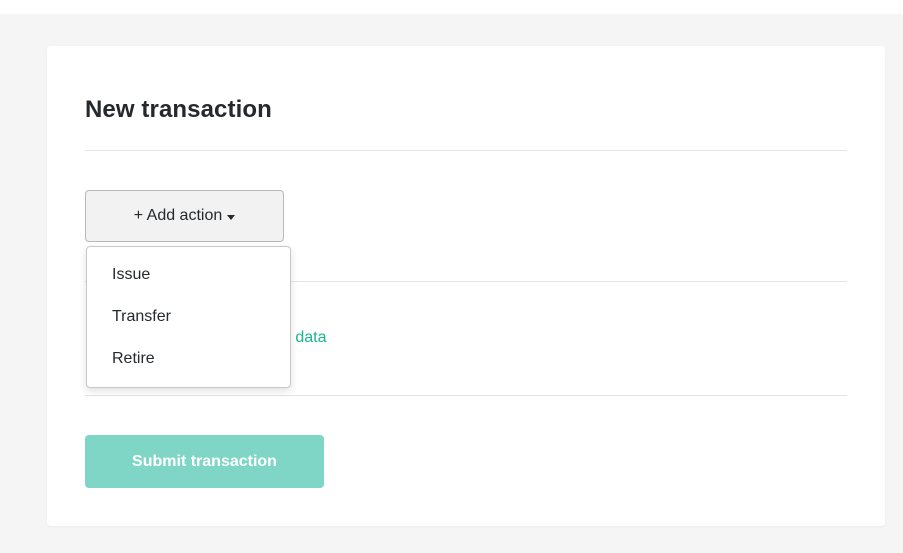 The image size is (903, 553). What do you see at coordinates (204, 461) in the screenshot?
I see `submit-transaction-button: Submit transaction` at bounding box center [204, 461].